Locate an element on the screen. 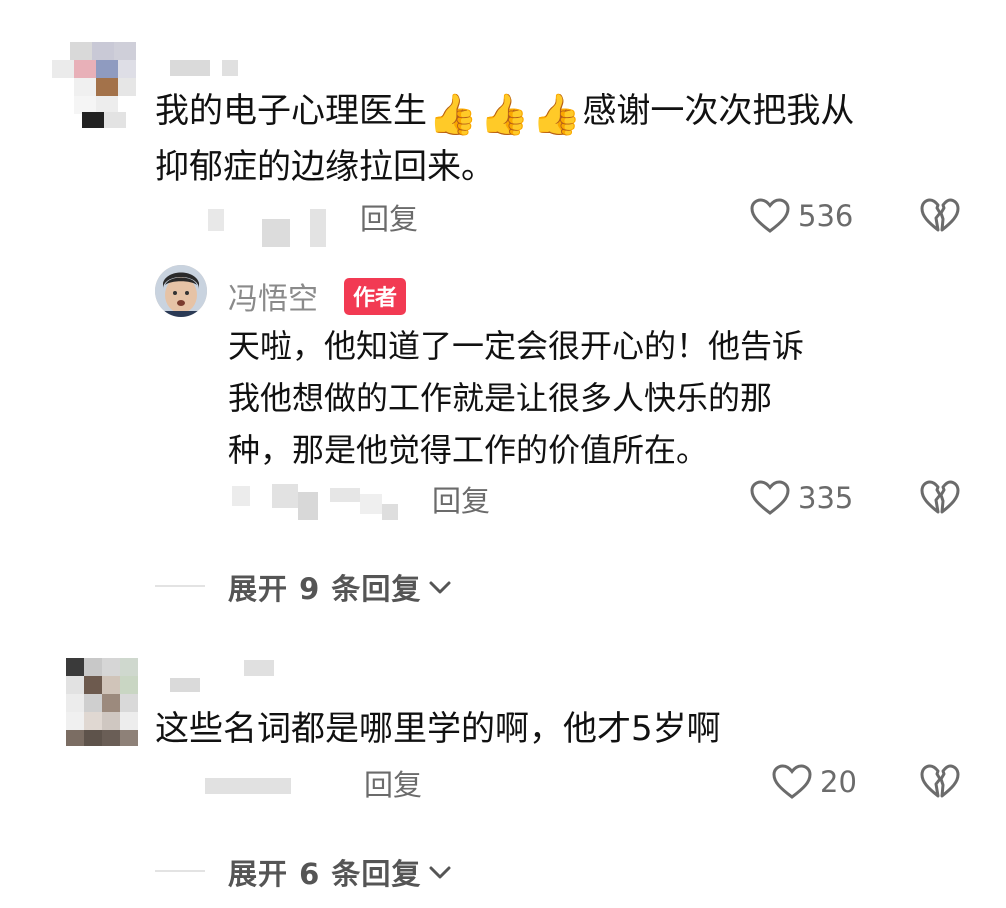 The image size is (1006, 908). like-button: 20 is located at coordinates (814, 782).